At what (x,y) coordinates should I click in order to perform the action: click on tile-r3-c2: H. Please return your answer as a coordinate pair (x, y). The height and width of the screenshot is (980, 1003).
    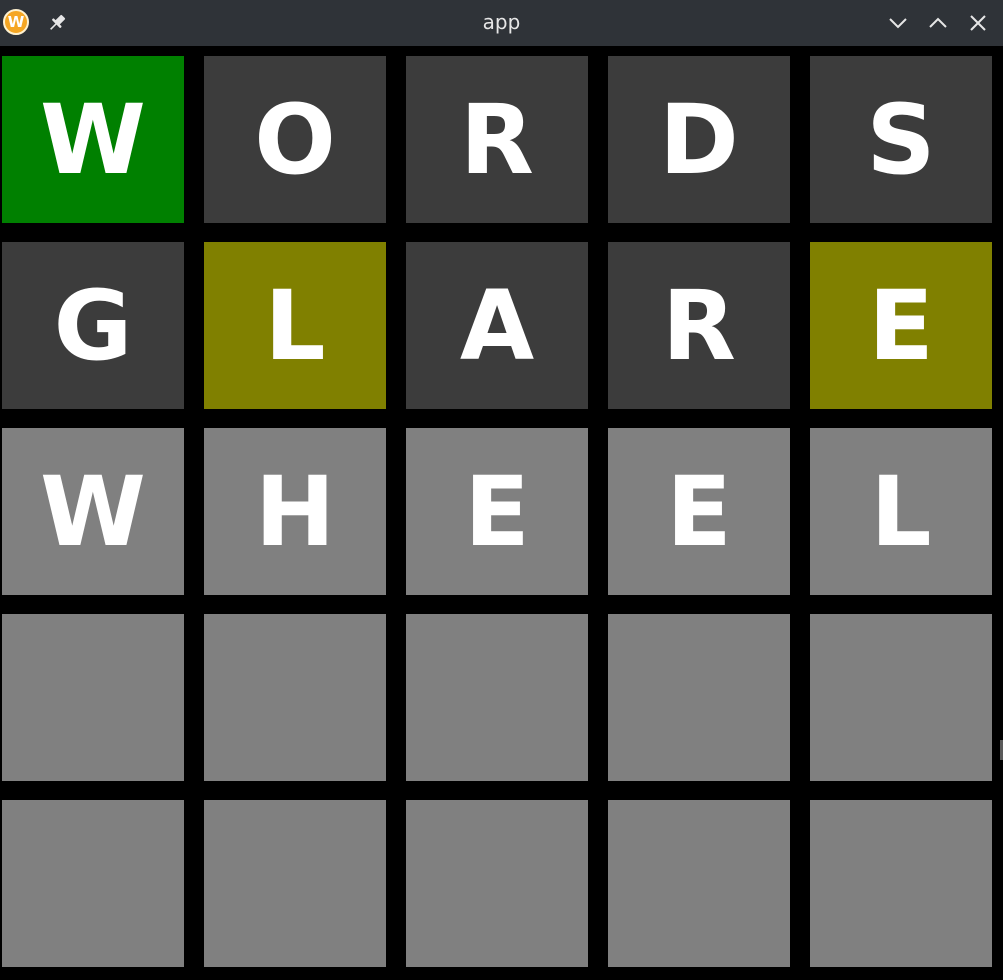
    Looking at the image, I should click on (295, 511).